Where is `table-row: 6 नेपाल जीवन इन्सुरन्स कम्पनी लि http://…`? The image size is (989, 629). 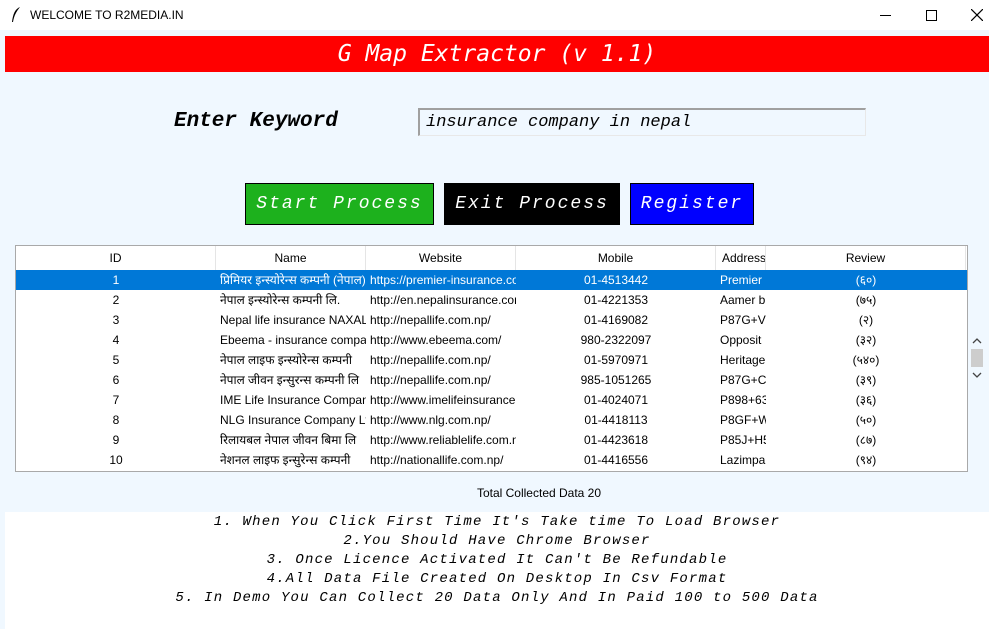 table-row: 6 नेपाल जीवन इन्सुरन्स कम्पनी लि http://… is located at coordinates (491, 380).